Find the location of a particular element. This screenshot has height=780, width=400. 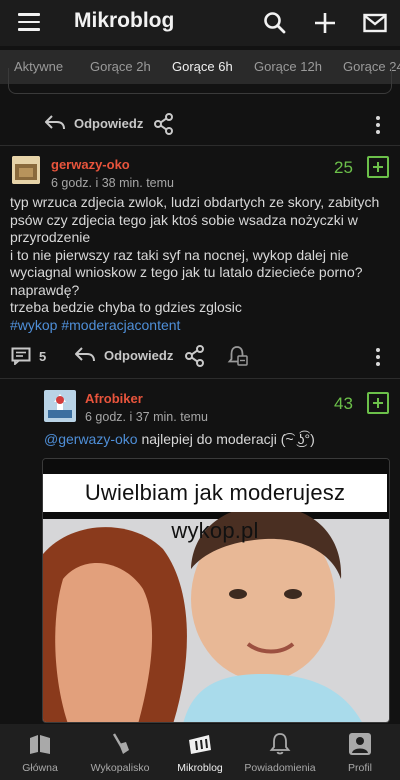

shovel-icon is located at coordinates (120, 743).